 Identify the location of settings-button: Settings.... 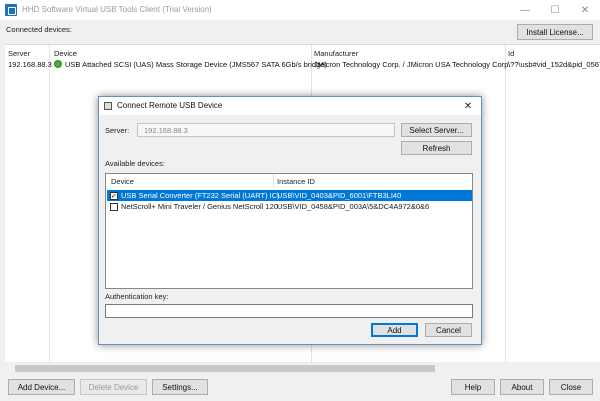
(180, 387).